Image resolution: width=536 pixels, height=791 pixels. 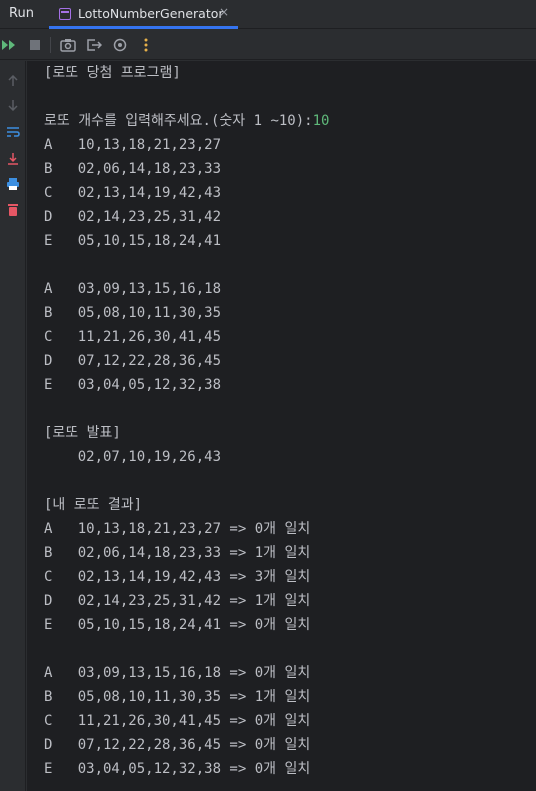 I want to click on ticket-line: D 07,12,22,28,36,45, so click(x=133, y=361).